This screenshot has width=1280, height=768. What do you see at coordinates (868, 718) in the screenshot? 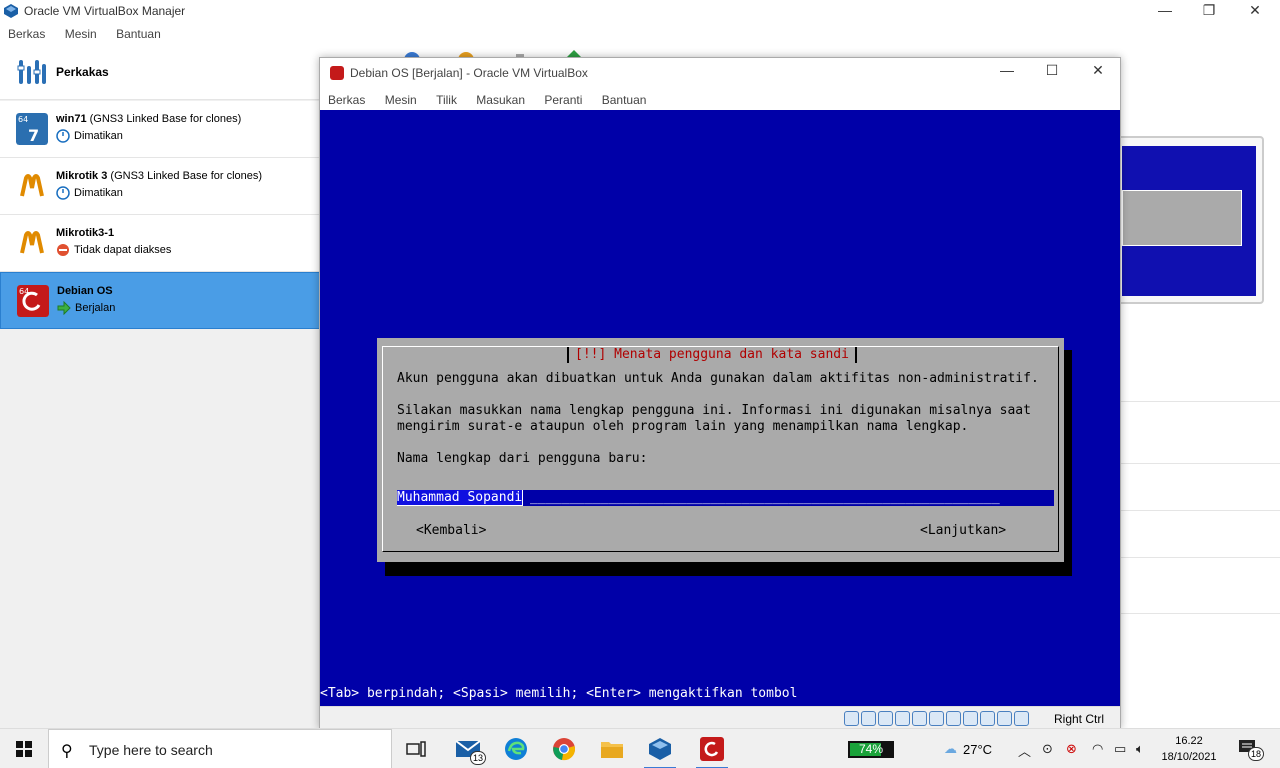
I see `optical-drive-icon` at bounding box center [868, 718].